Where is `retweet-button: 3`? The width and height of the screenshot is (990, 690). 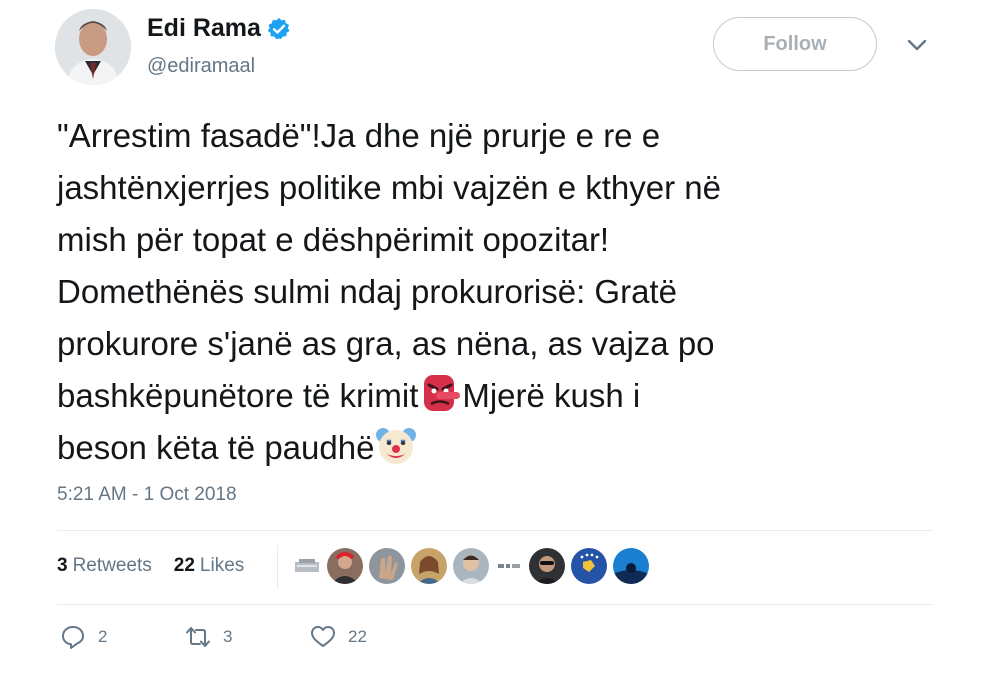 retweet-button: 3 is located at coordinates (247, 637).